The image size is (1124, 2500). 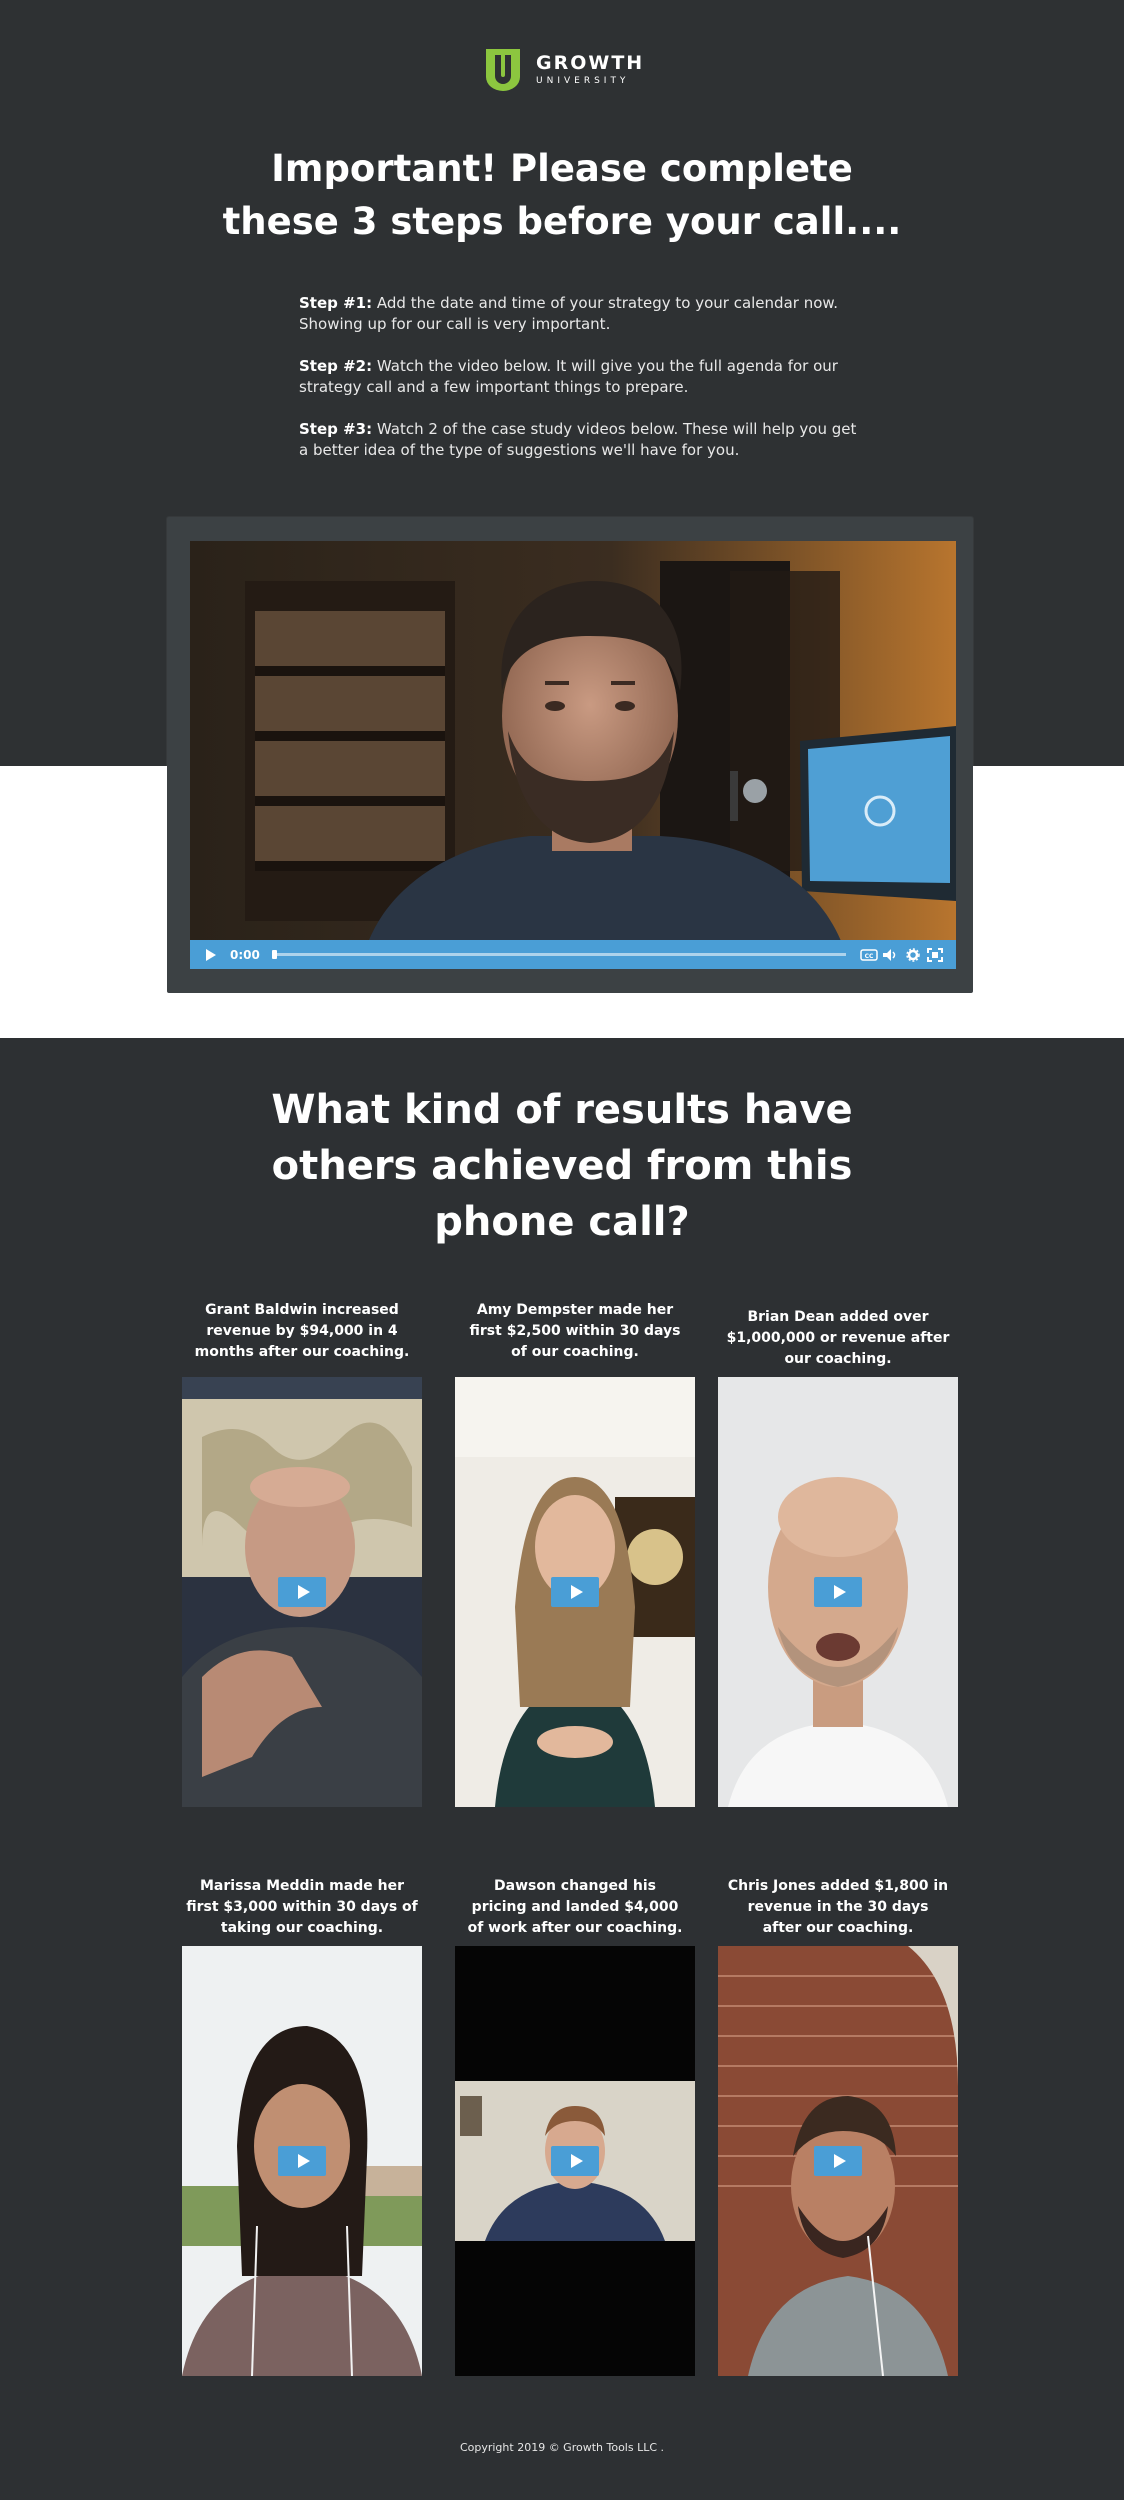 What do you see at coordinates (935, 955) in the screenshot?
I see `fullscreen-icon` at bounding box center [935, 955].